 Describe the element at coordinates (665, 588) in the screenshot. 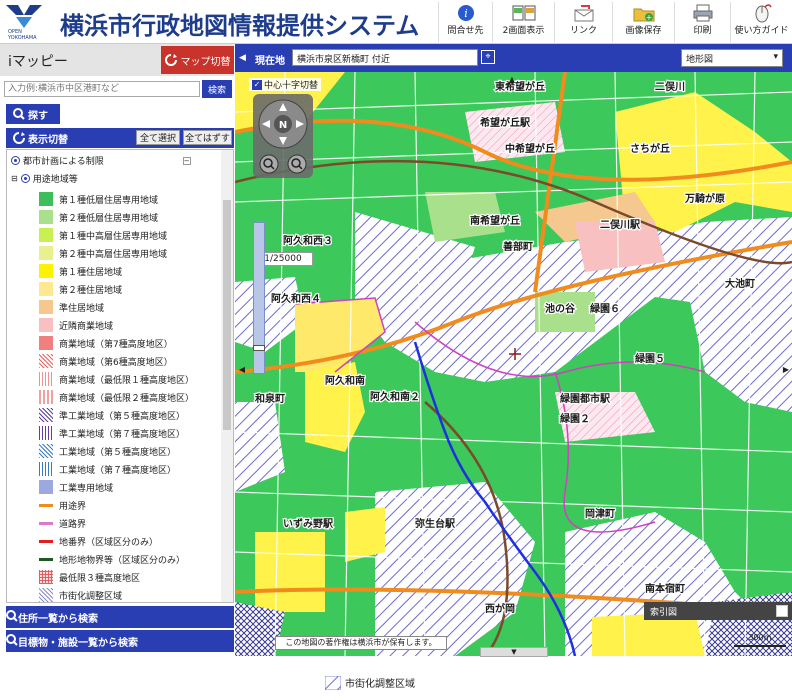

I see `place-label: 南本宿町` at that location.